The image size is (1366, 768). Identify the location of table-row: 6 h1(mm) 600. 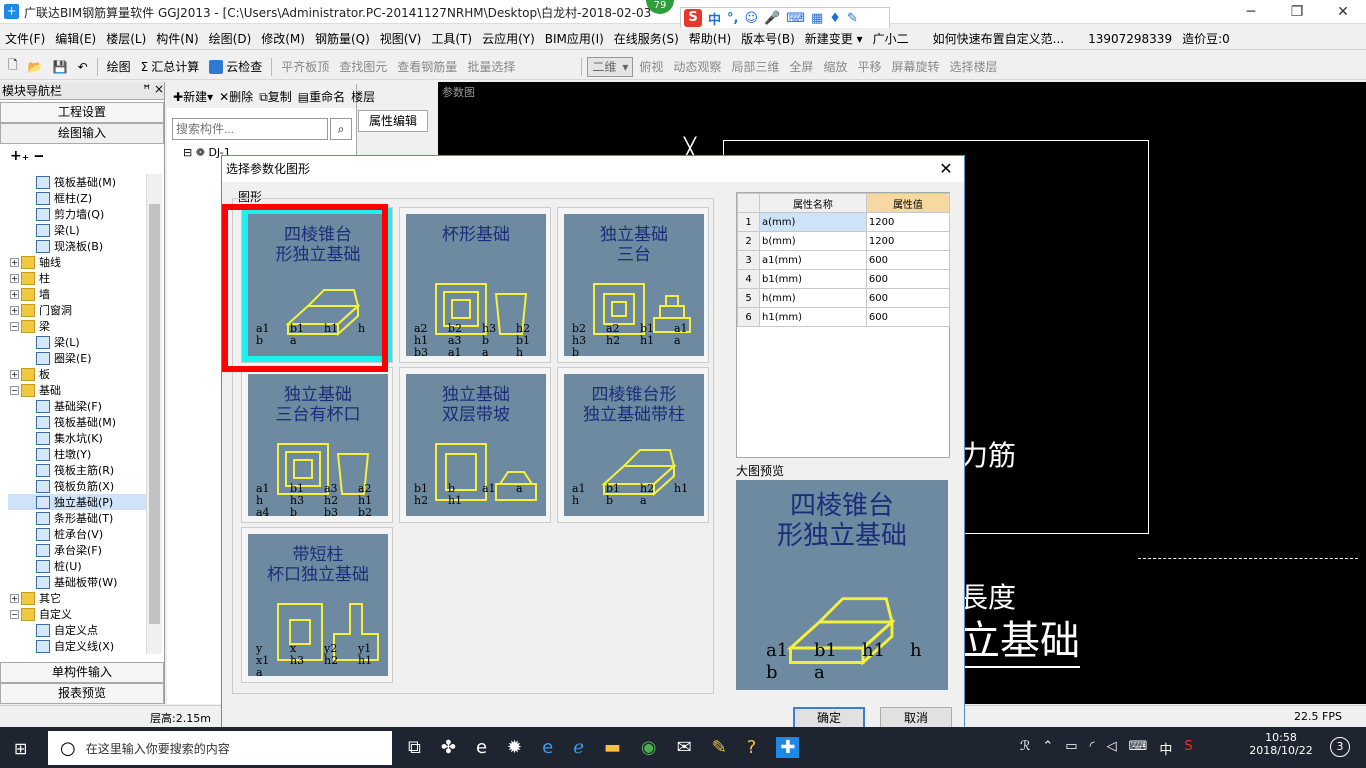
(844, 317).